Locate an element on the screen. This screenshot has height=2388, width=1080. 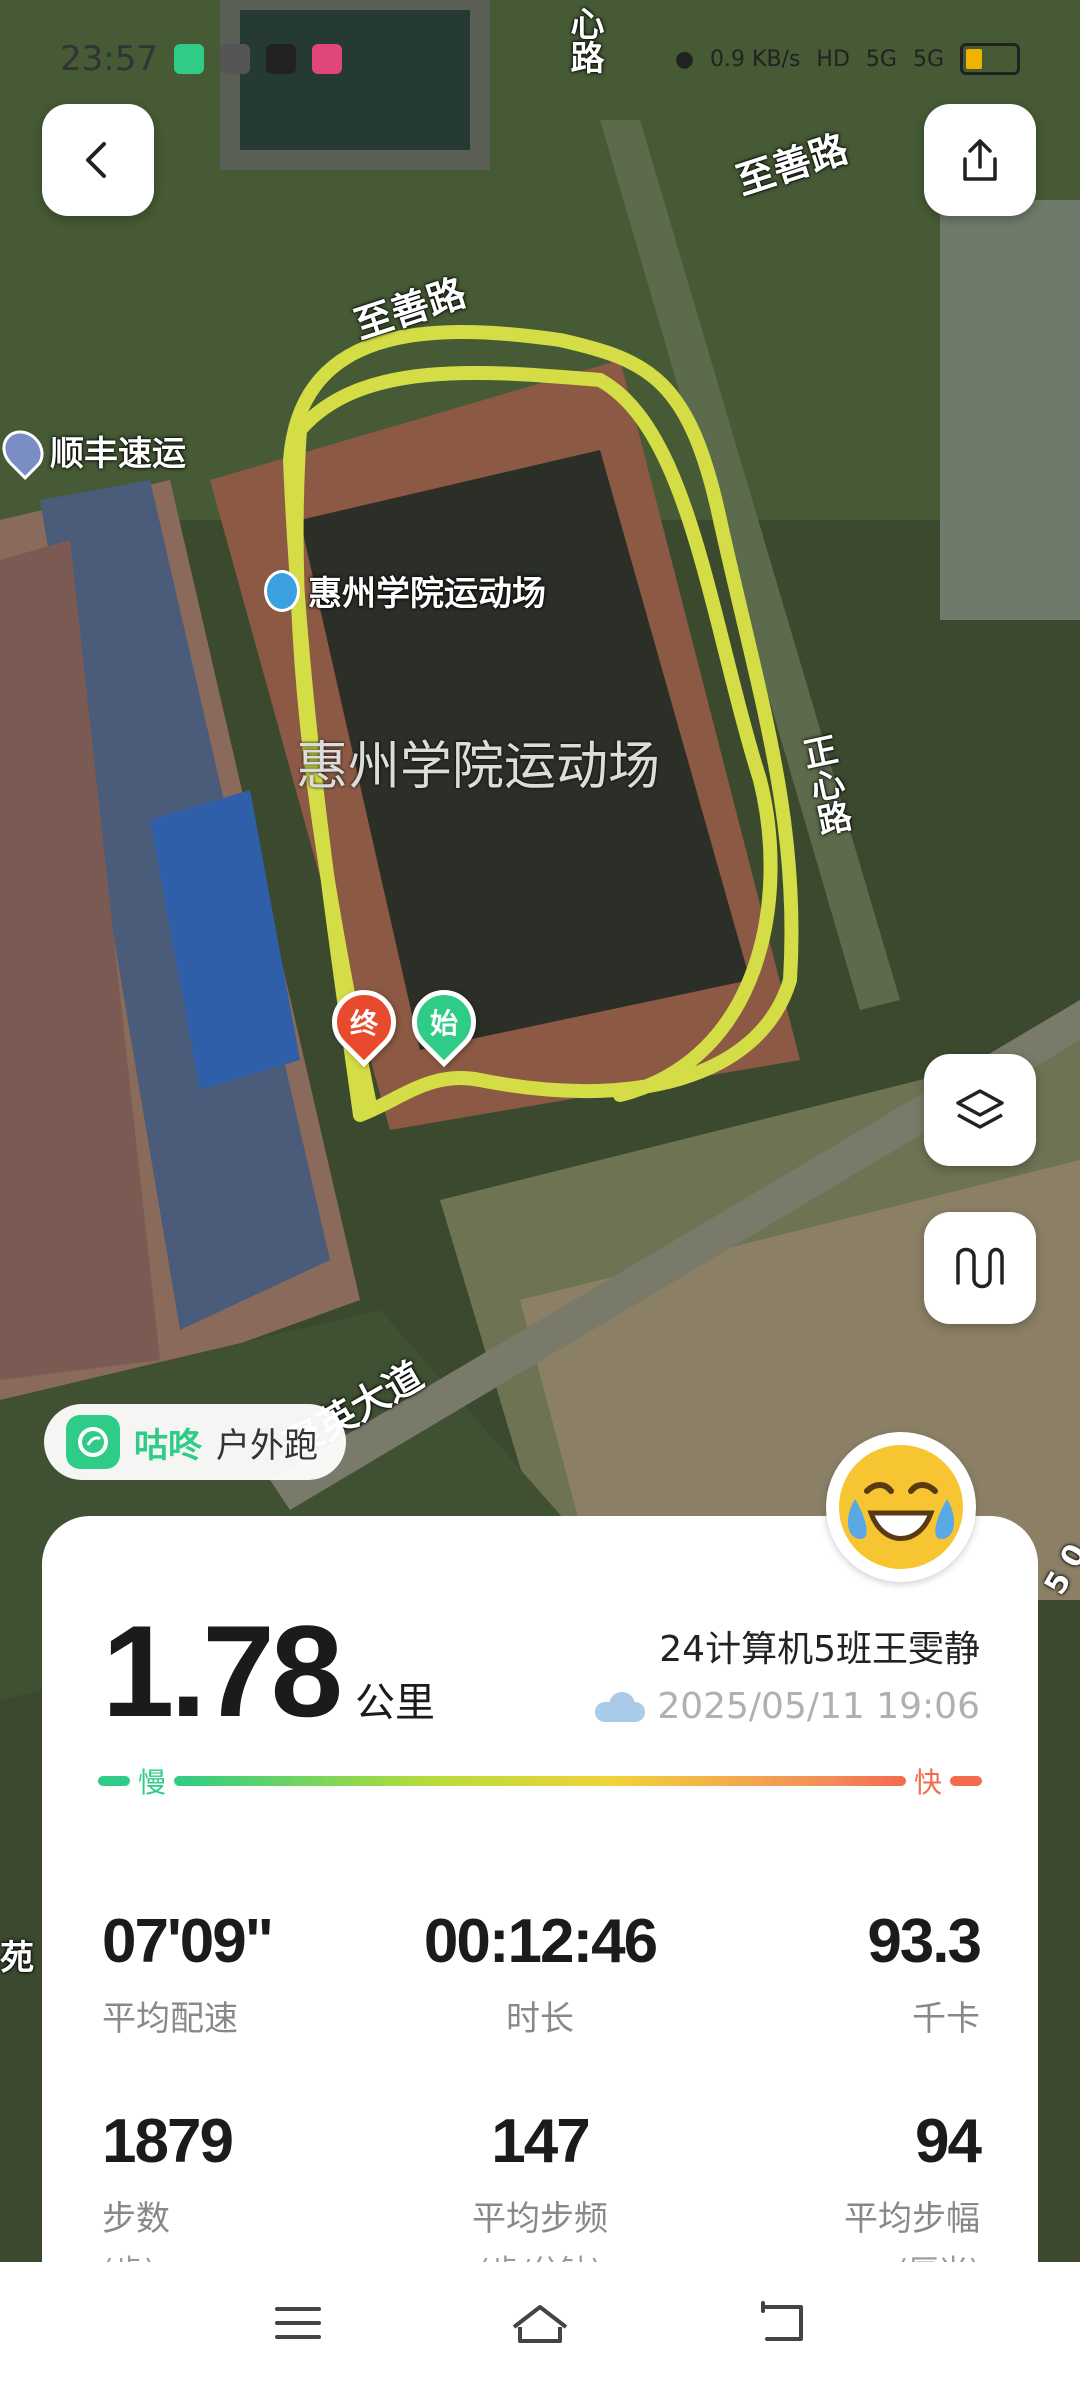
distance-block: 1.78 公里 is located at coordinates (268, 1671).